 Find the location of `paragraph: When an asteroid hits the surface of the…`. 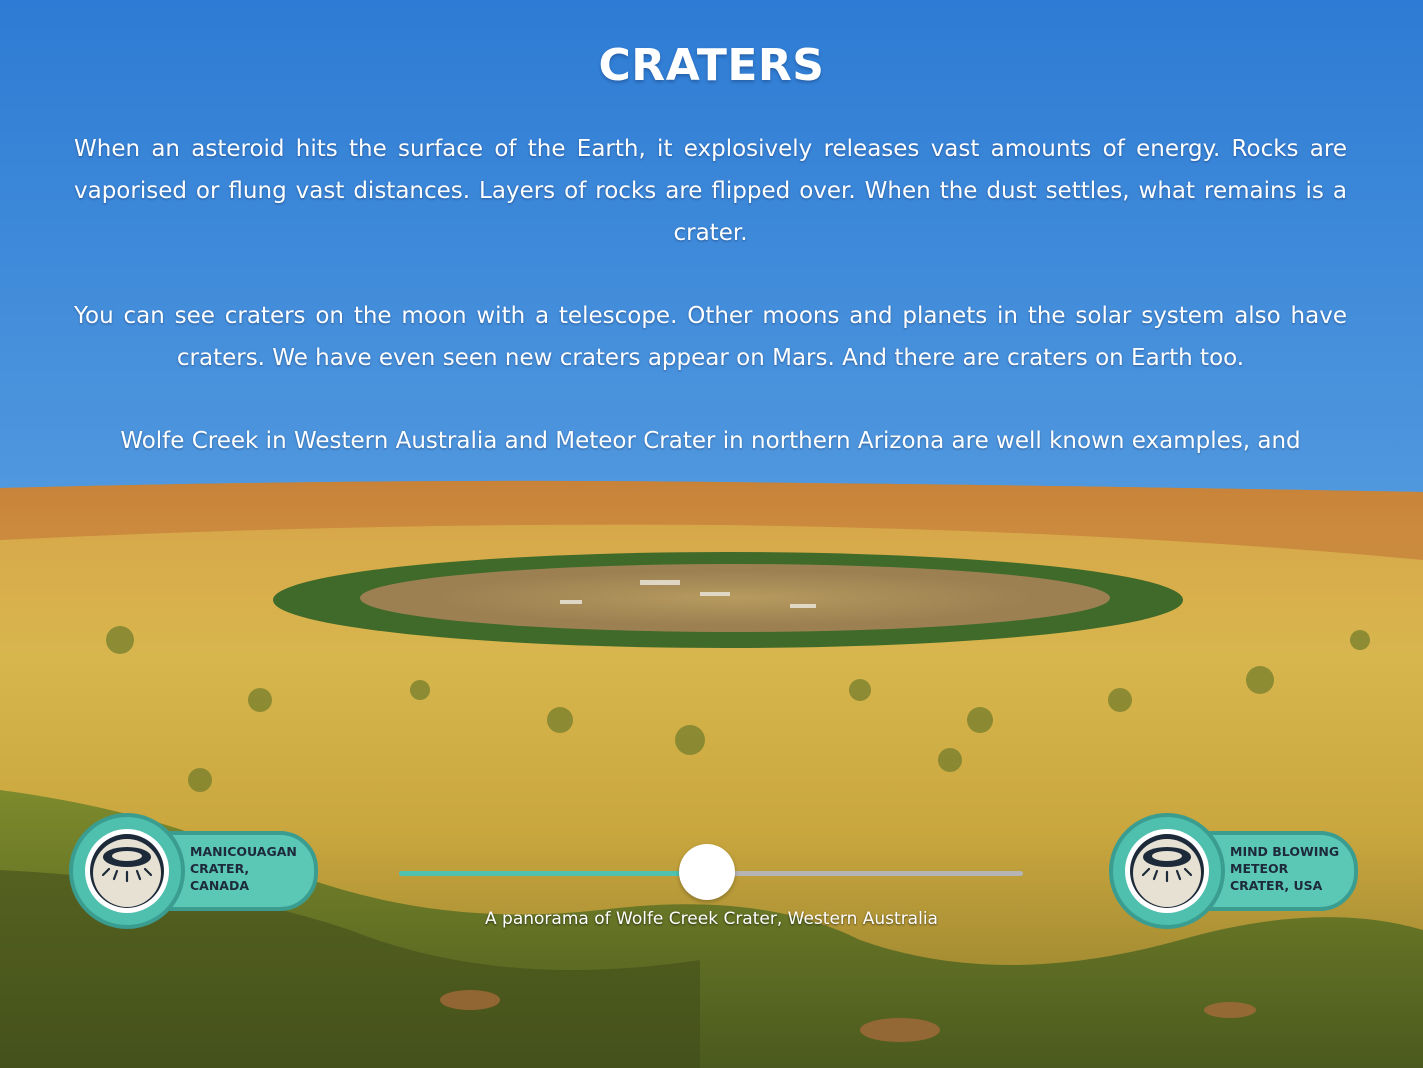

paragraph: When an asteroid hits the surface of the… is located at coordinates (710, 191).